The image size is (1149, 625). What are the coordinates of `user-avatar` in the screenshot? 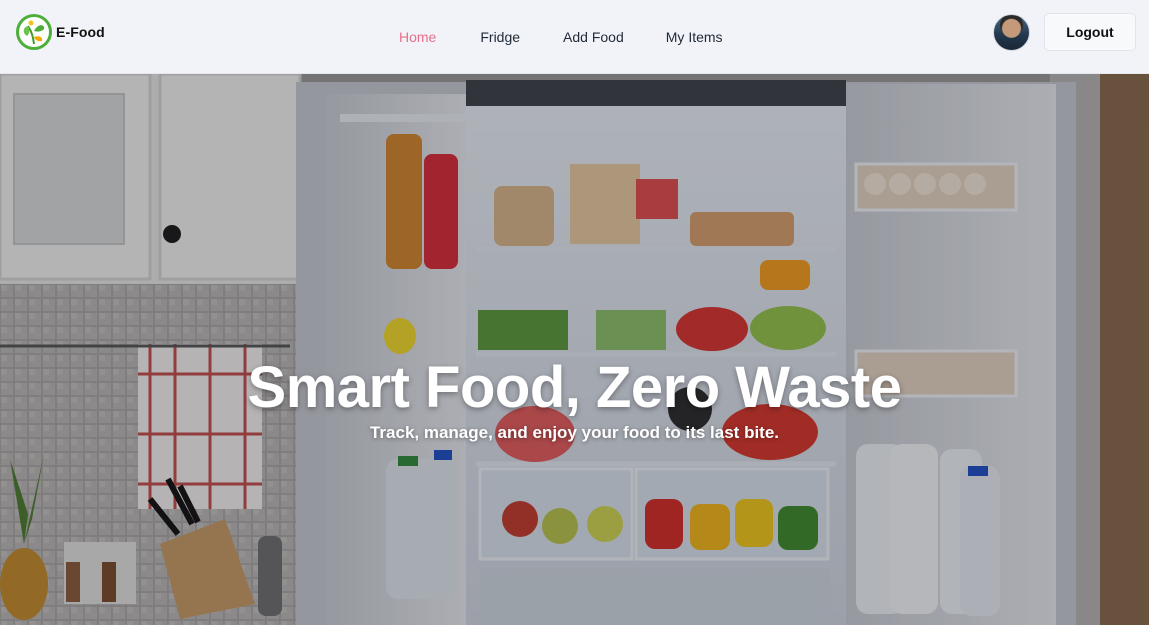 It's located at (1011, 32).